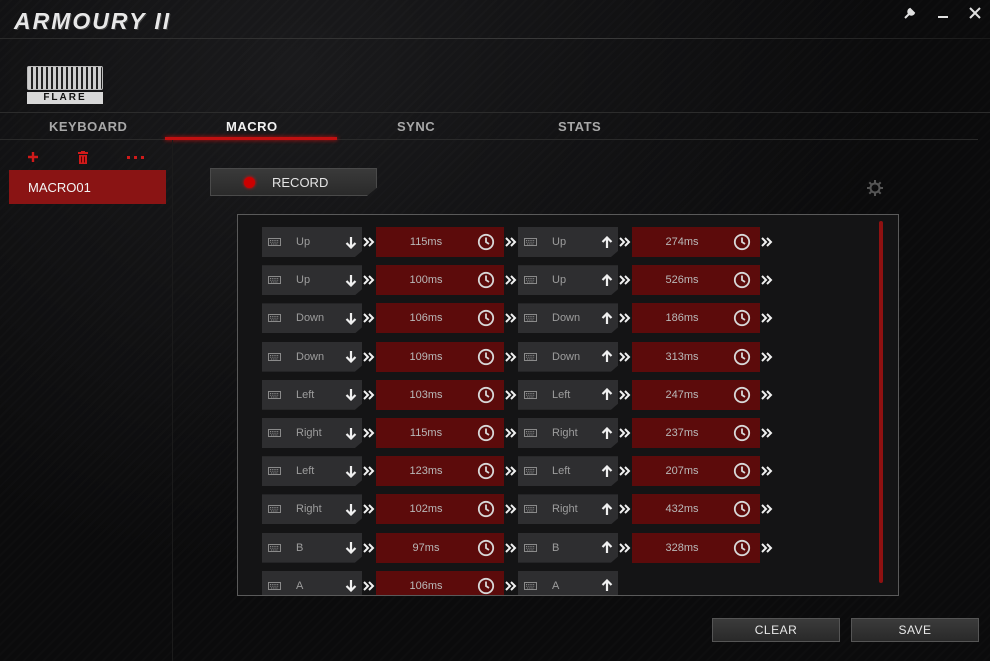 The height and width of the screenshot is (661, 990). What do you see at coordinates (568, 582) in the screenshot?
I see `key-up-event: A` at bounding box center [568, 582].